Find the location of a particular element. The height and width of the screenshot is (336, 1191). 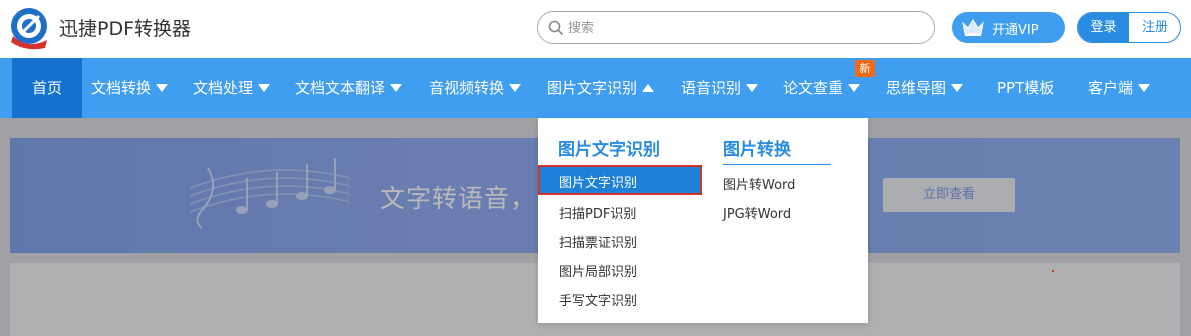

nav-document-convert-label: 文档转换 is located at coordinates (121, 88).